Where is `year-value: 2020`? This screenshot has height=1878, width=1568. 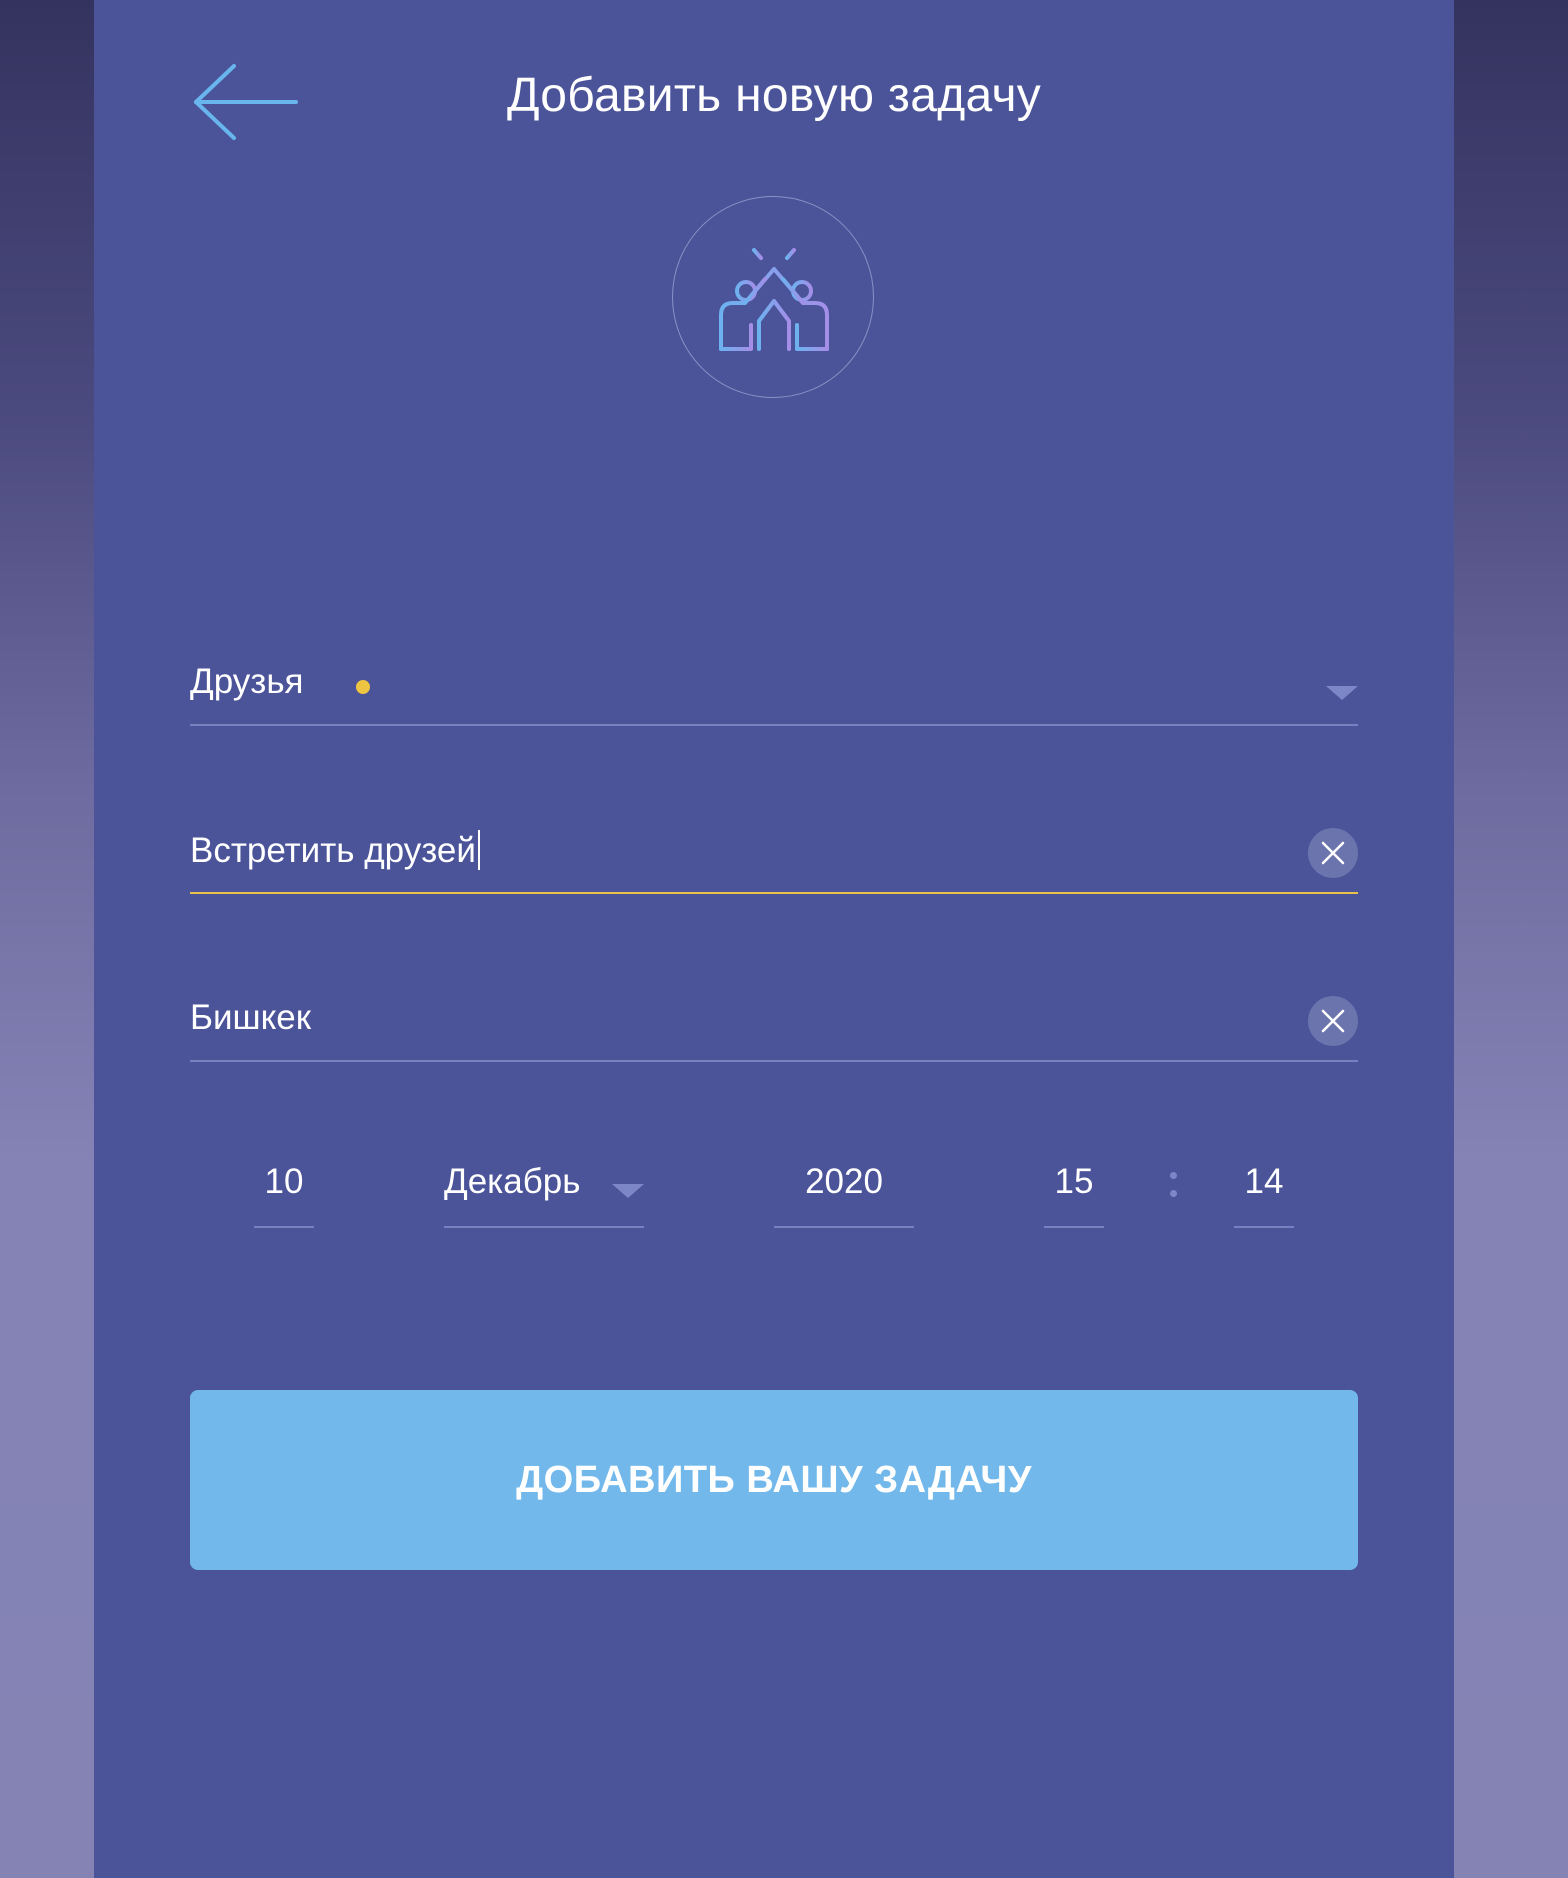 year-value: 2020 is located at coordinates (844, 1181).